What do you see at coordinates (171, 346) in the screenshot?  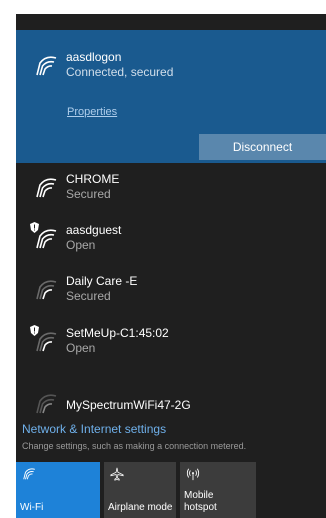 I see `network-item-setmeup: SetMeUp-C1:45:02 Open` at bounding box center [171, 346].